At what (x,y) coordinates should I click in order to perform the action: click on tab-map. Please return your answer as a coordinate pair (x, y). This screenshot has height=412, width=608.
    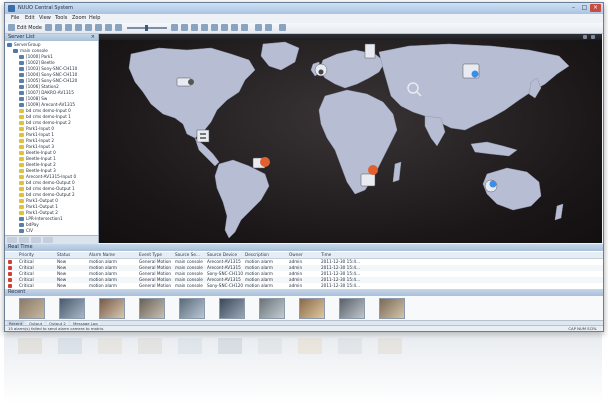
    Looking at the image, I should click on (36, 240).